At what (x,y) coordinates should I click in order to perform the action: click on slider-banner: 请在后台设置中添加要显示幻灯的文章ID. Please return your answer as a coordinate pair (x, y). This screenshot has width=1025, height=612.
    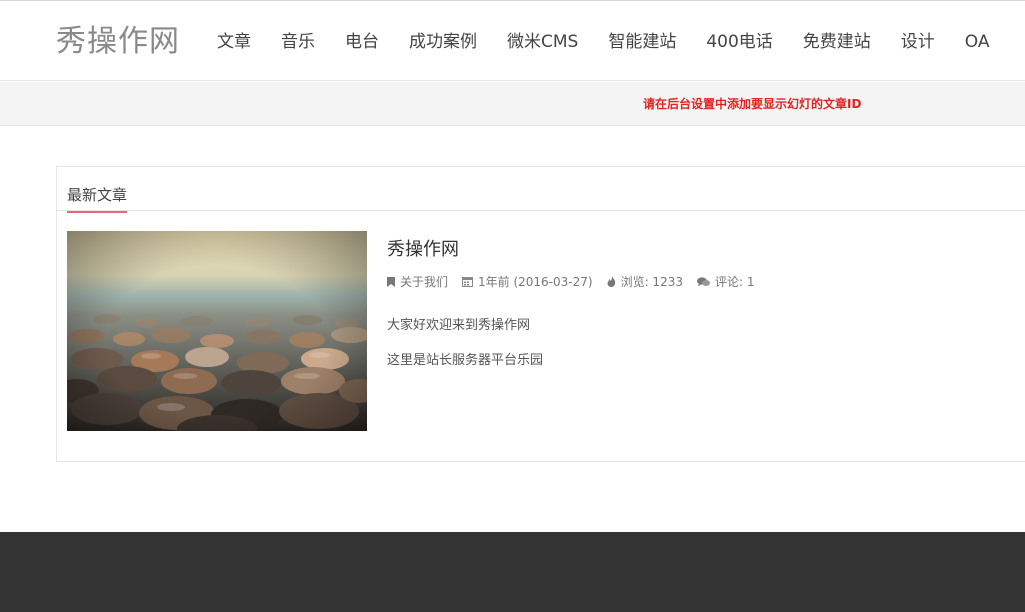
    Looking at the image, I should click on (512, 104).